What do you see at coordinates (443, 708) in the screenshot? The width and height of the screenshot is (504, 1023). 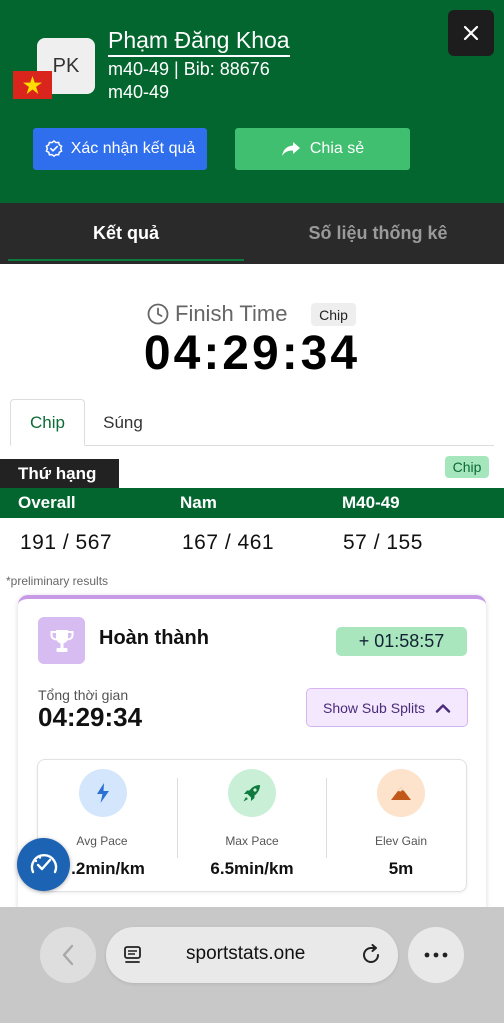 I see `chevron-up-icon` at bounding box center [443, 708].